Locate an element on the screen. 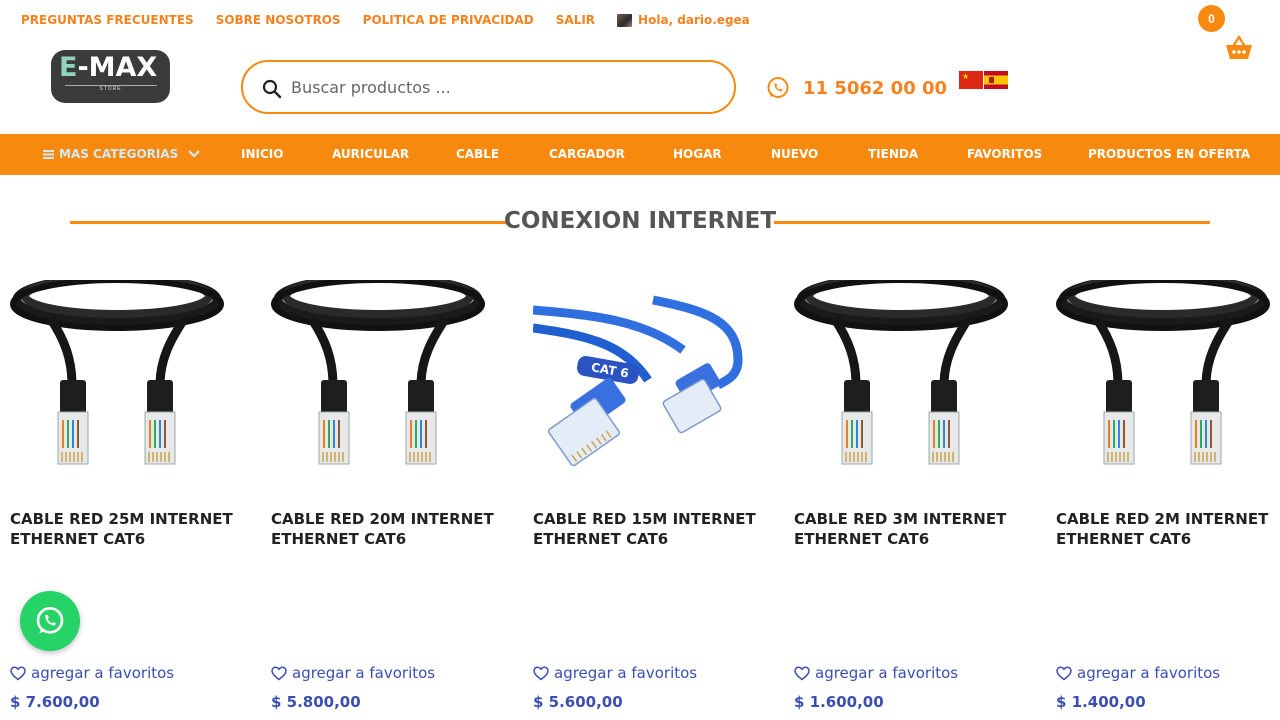  basket-icon is located at coordinates (1239, 47).